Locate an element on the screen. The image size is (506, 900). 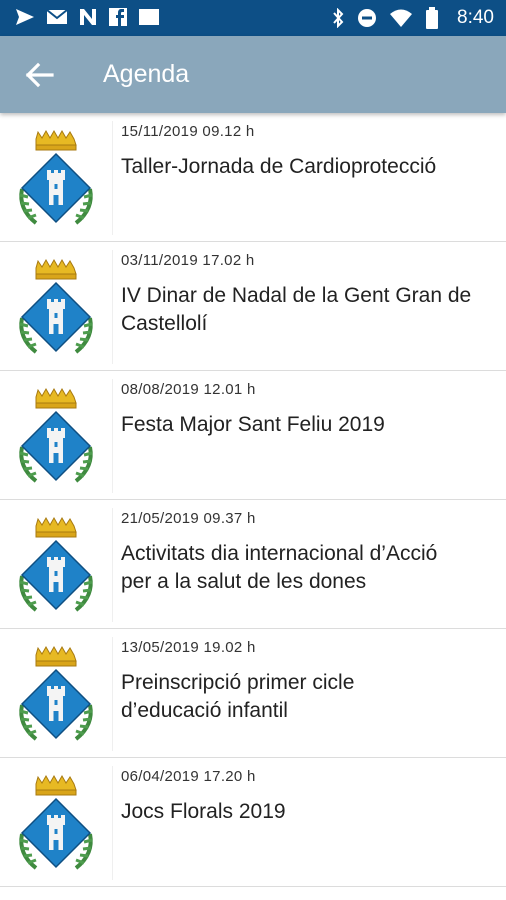
event-title-line: d’educació infantil is located at coordinates (204, 710).